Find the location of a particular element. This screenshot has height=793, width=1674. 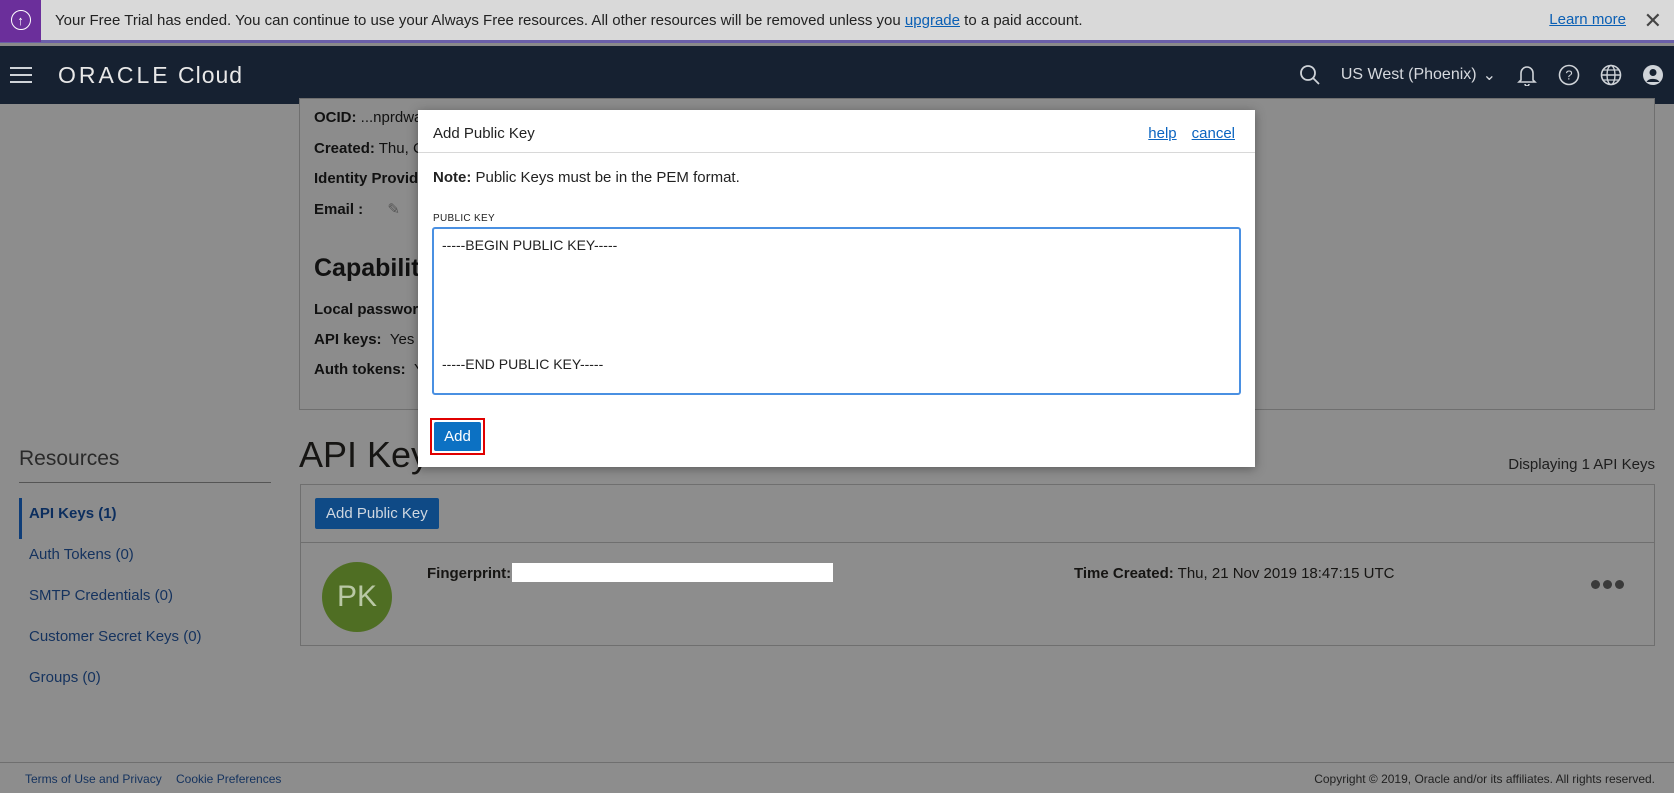

api-keys-row: API keys: Yes is located at coordinates (364, 339).